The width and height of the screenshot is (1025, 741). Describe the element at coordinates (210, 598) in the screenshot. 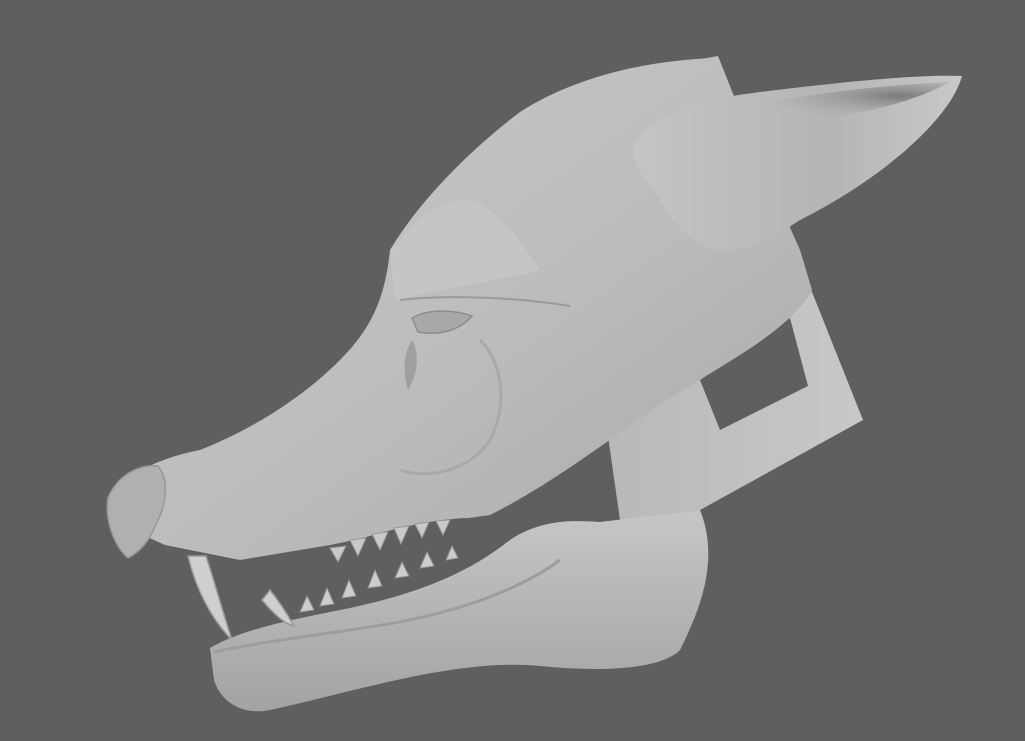

I see `upper-fang` at that location.